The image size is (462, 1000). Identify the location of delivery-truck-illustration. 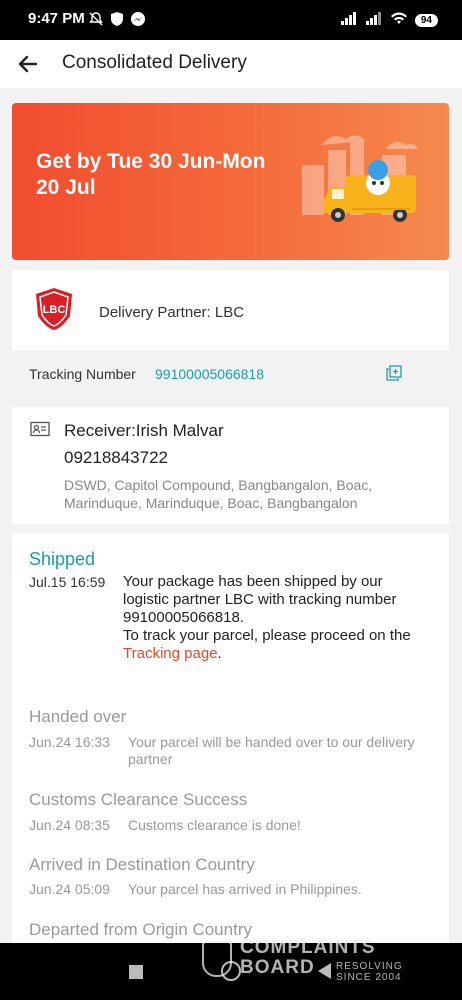
(360, 178).